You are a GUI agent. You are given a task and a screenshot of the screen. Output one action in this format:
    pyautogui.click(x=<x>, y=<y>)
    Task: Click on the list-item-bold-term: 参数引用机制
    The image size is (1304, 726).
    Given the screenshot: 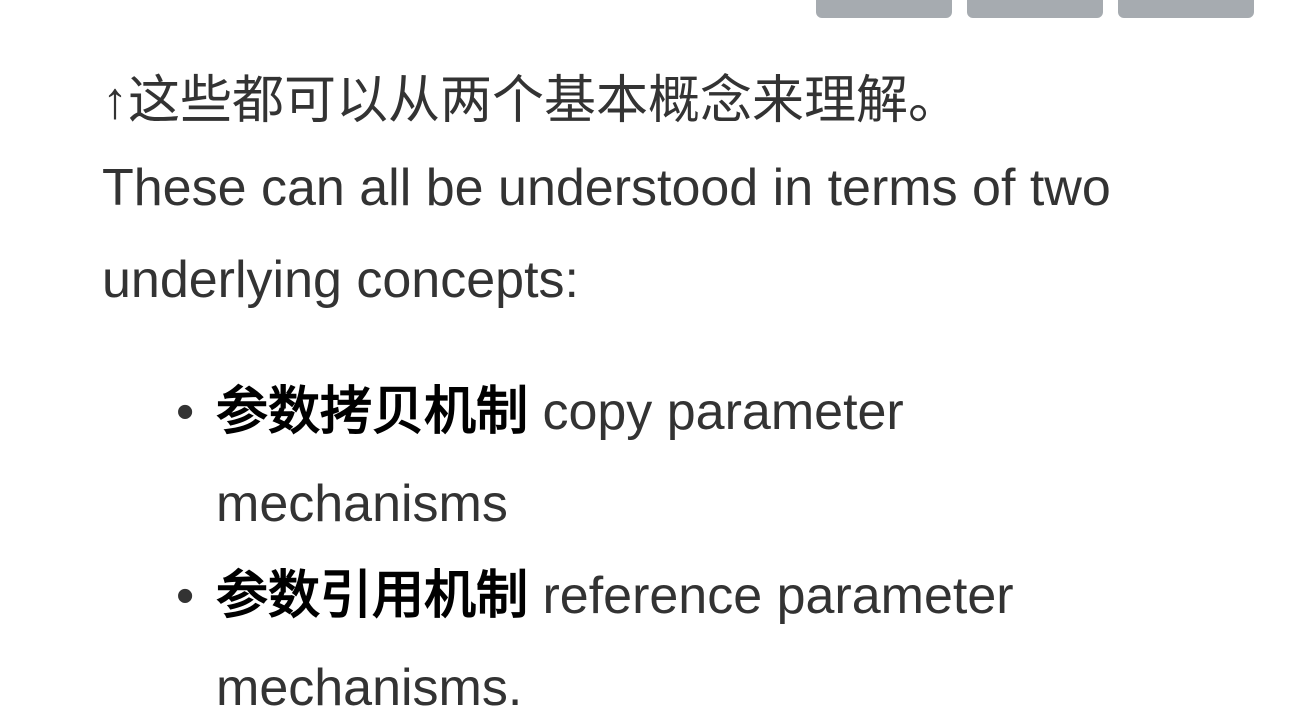 What is the action you would take?
    pyautogui.click(x=372, y=596)
    